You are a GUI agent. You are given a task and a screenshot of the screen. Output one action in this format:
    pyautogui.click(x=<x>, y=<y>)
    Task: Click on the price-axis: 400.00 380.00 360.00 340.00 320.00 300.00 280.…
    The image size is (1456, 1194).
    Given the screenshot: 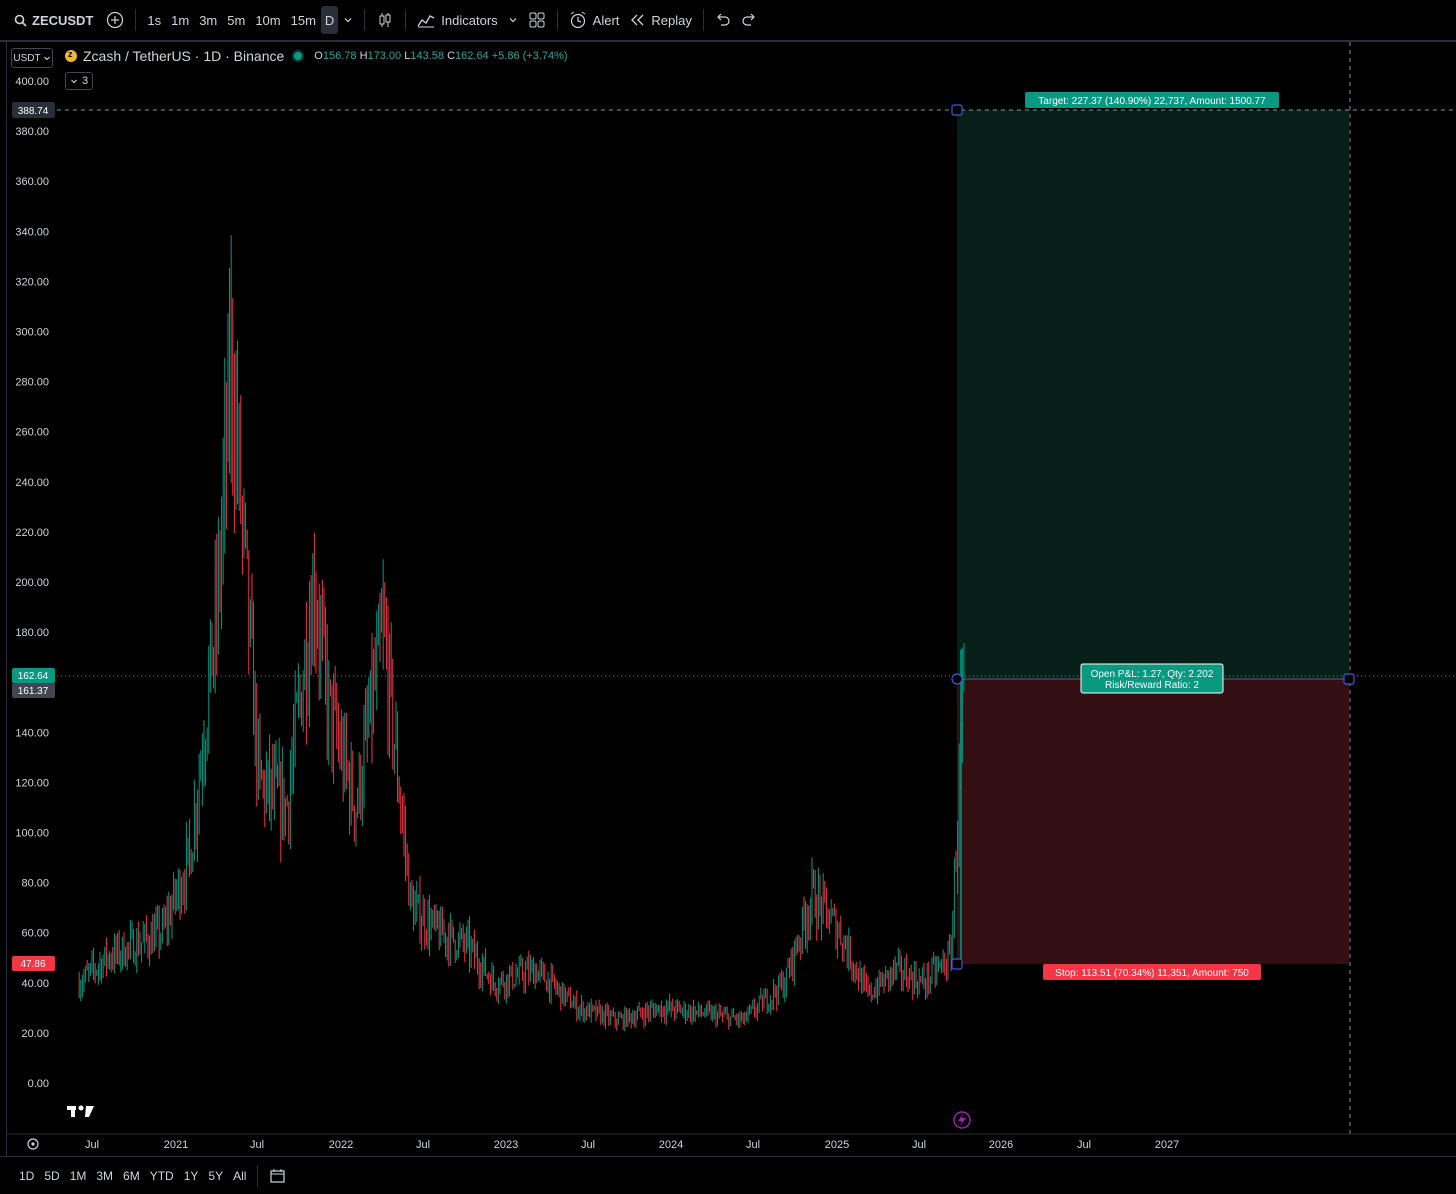 What is the action you would take?
    pyautogui.click(x=32, y=583)
    